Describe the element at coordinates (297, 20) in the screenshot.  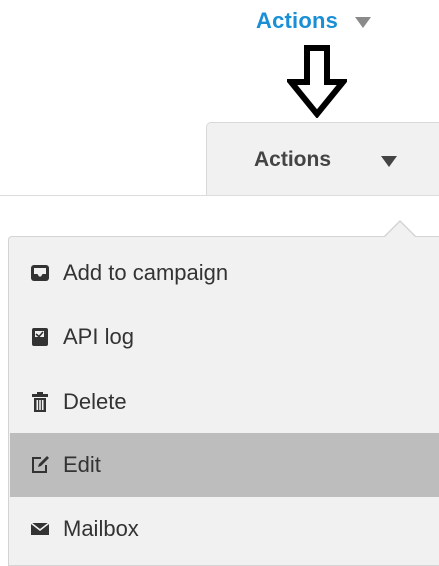
I see `top-actions-label: Actions` at that location.